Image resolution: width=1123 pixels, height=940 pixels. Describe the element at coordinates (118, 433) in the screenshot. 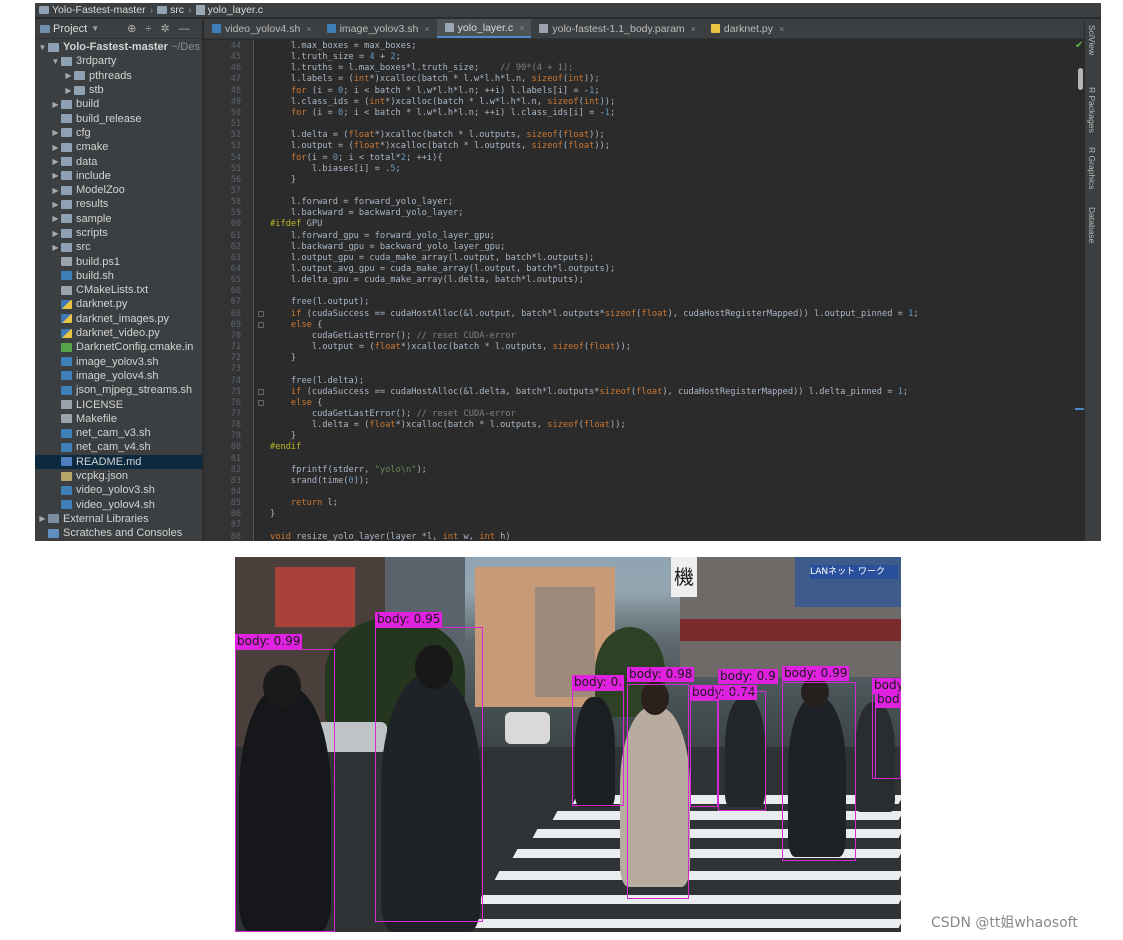

I see `tree-item: net_cam_v3.sh` at that location.